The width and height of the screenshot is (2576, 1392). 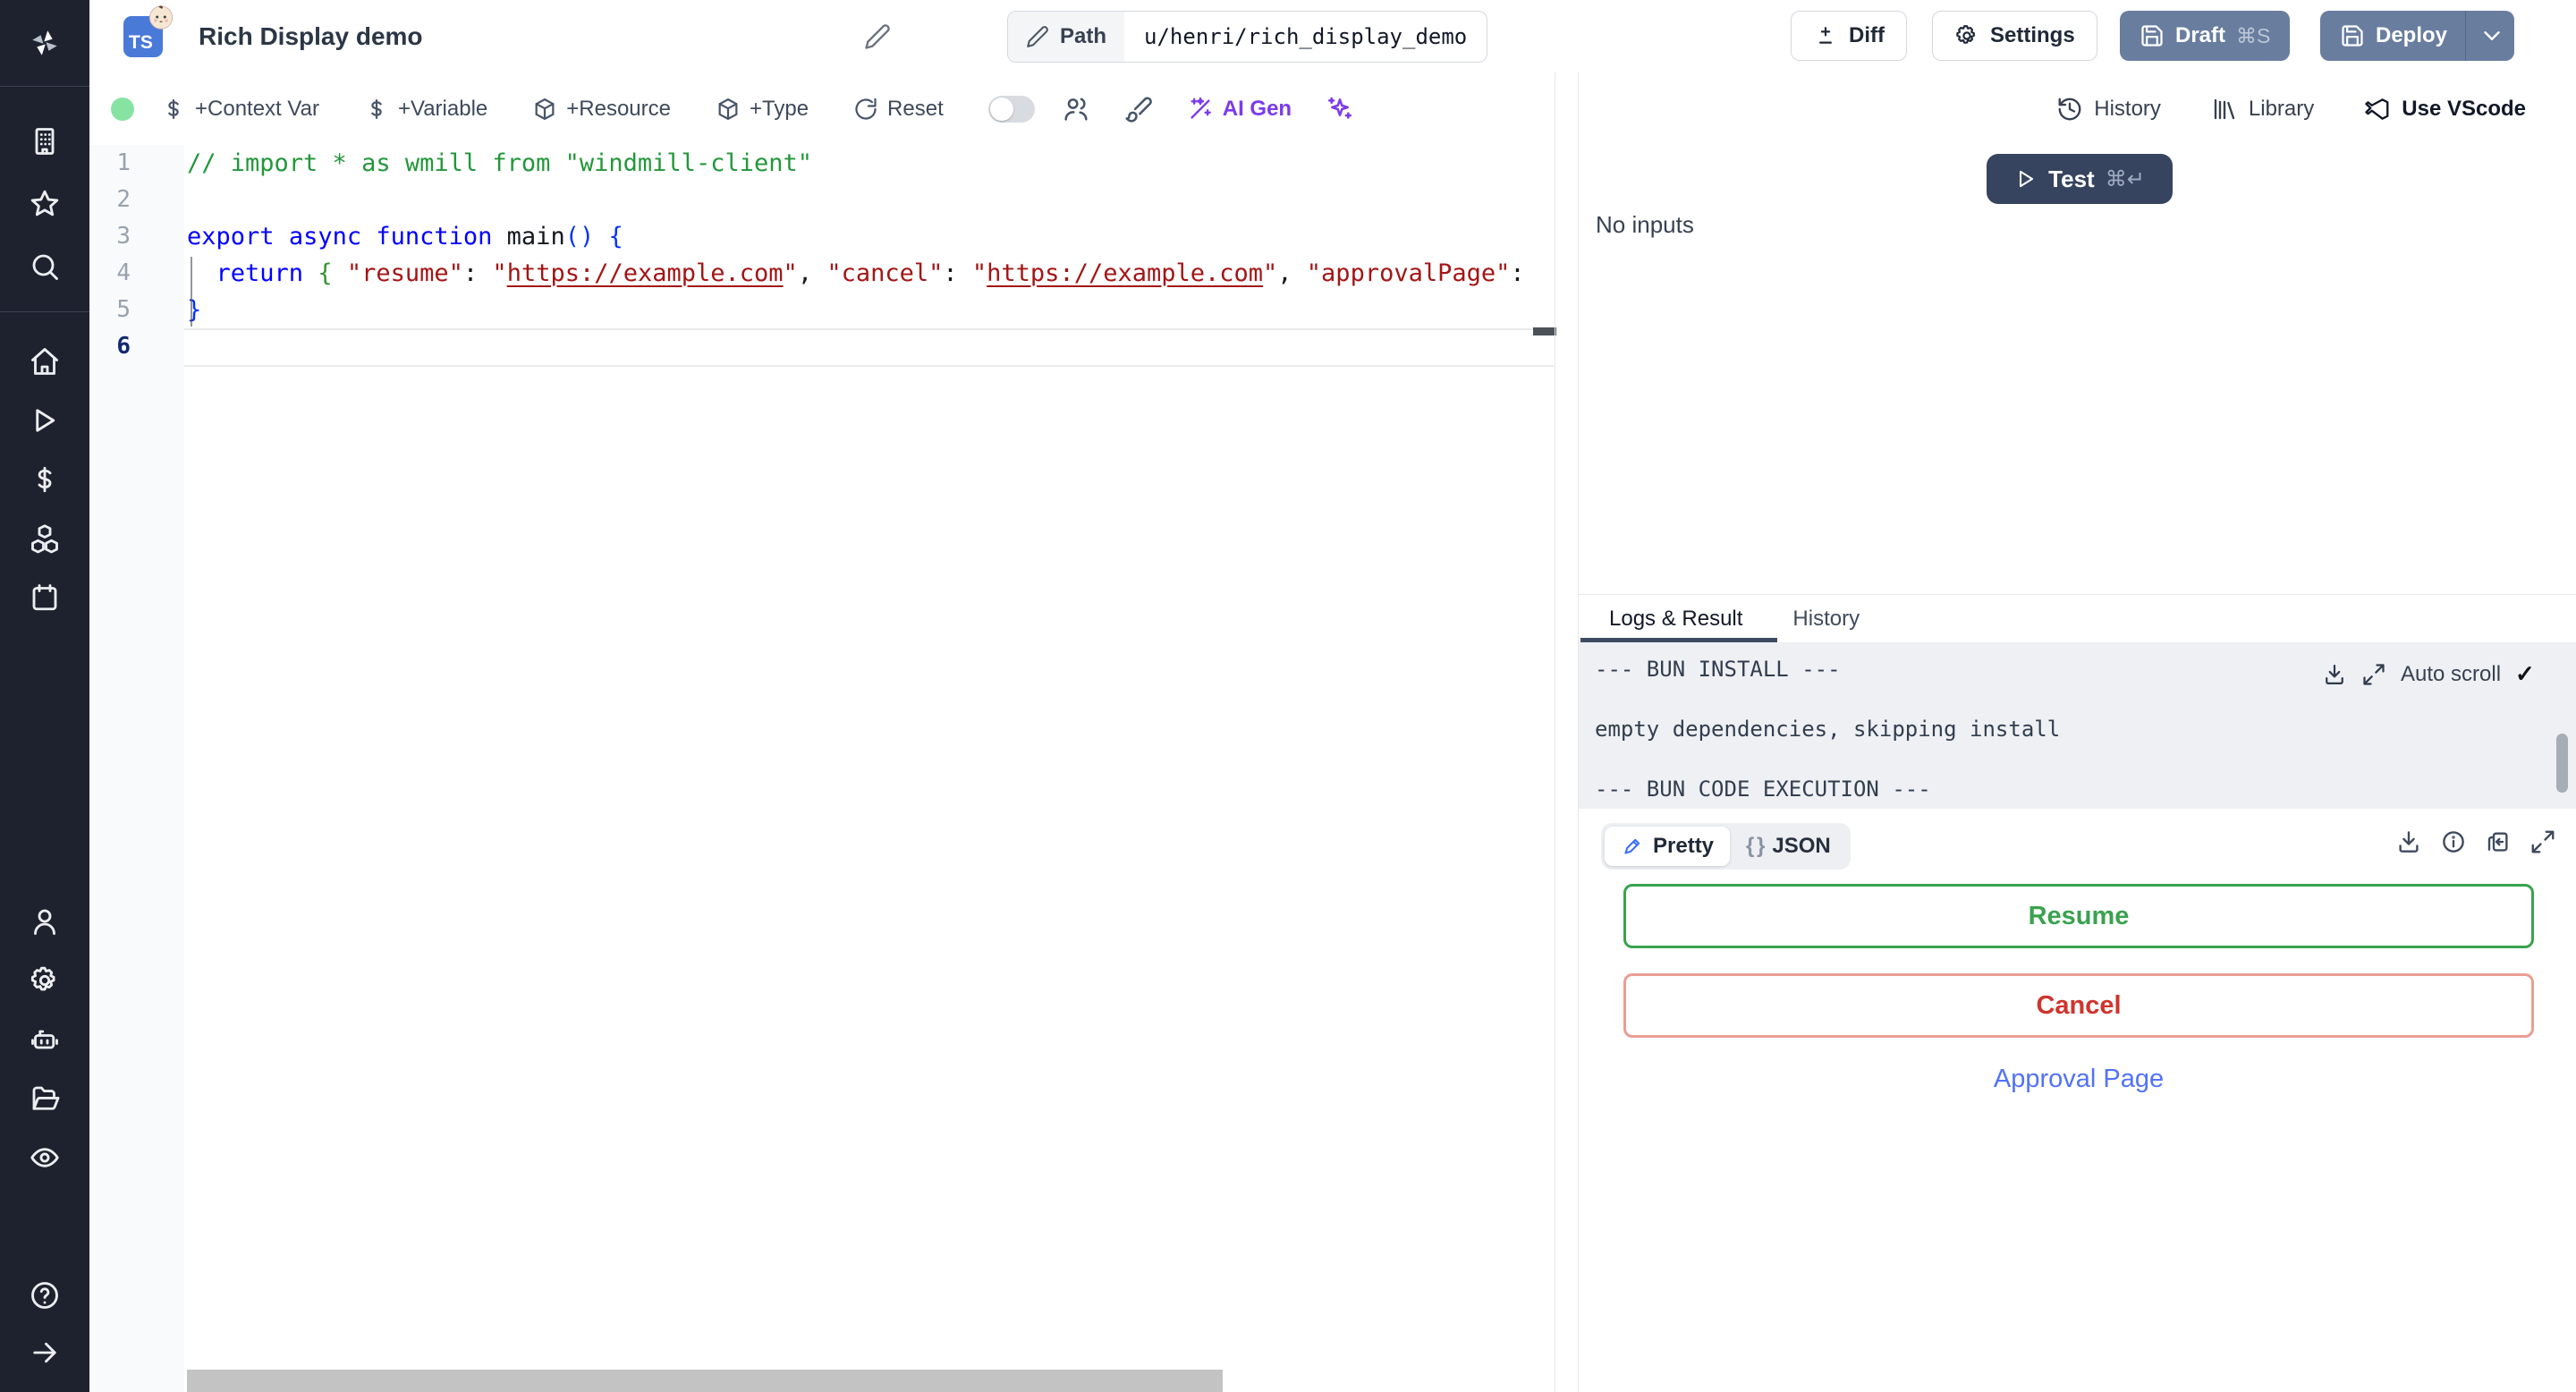 What do you see at coordinates (779, 108) in the screenshot?
I see `add-type-label: +Type` at bounding box center [779, 108].